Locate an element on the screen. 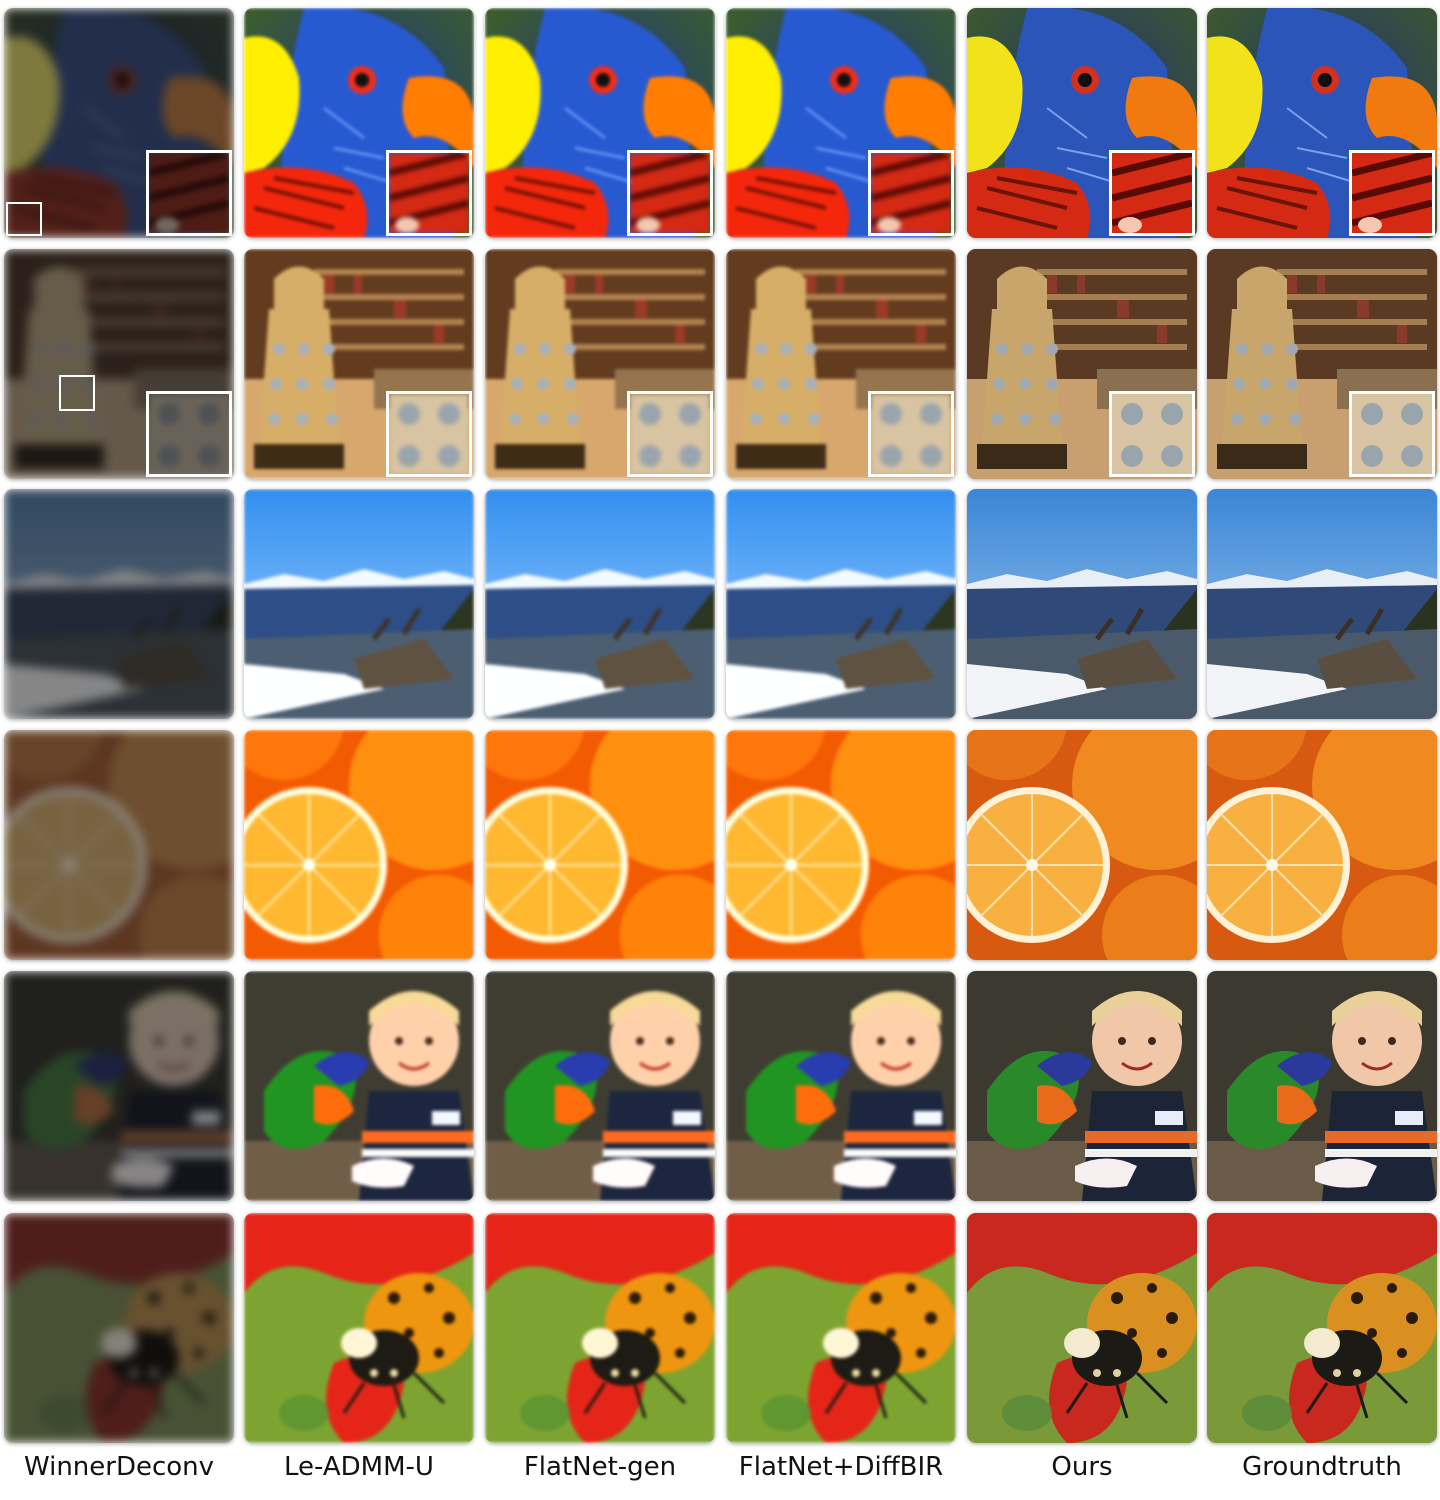 This screenshot has height=1500, width=1440. image-tile-child-with-lorikeet-flatnet-diffbir is located at coordinates (841, 1086).